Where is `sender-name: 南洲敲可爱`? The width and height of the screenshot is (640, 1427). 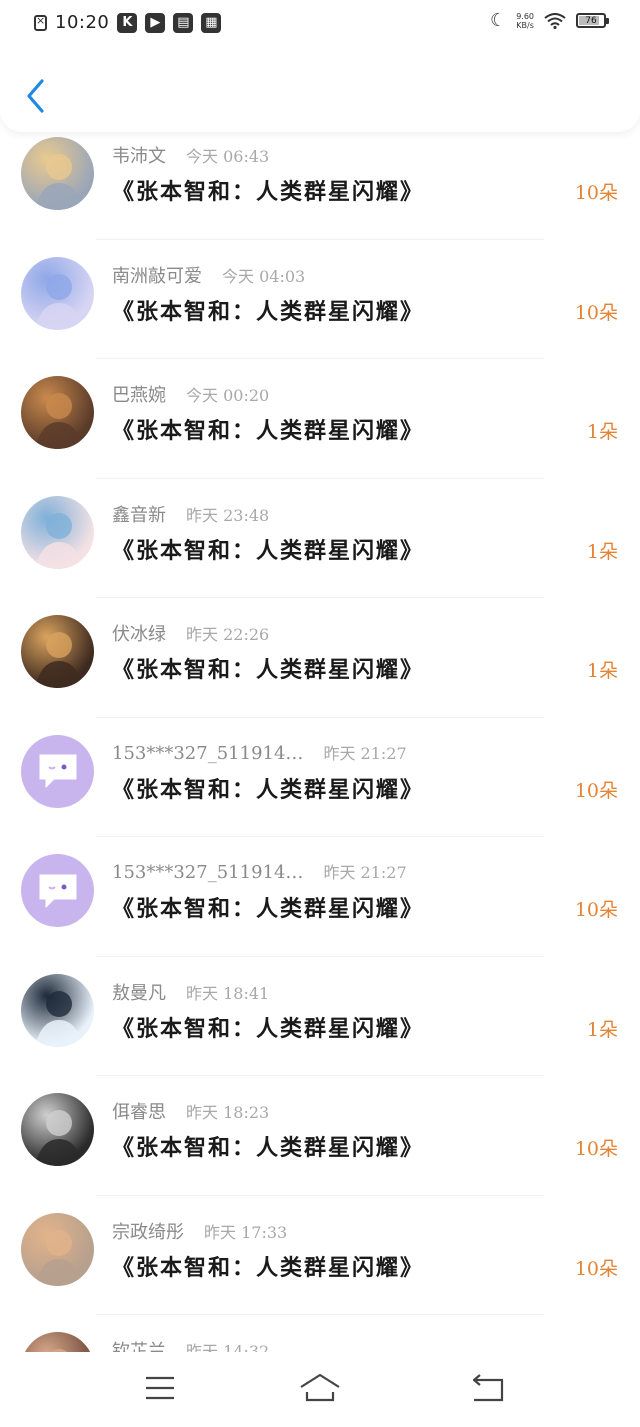 sender-name: 南洲敲可爱 is located at coordinates (157, 276).